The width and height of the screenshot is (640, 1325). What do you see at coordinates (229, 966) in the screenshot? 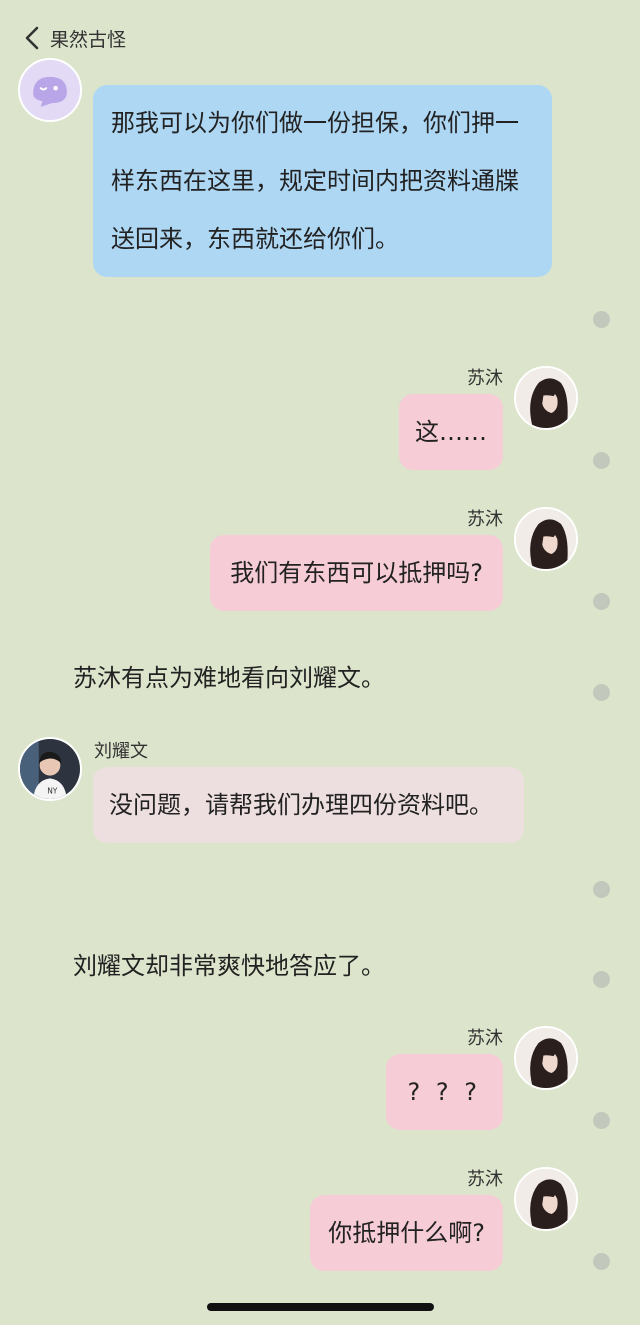
I see `narration-text: 刘耀文却非常爽快地答应了。` at bounding box center [229, 966].